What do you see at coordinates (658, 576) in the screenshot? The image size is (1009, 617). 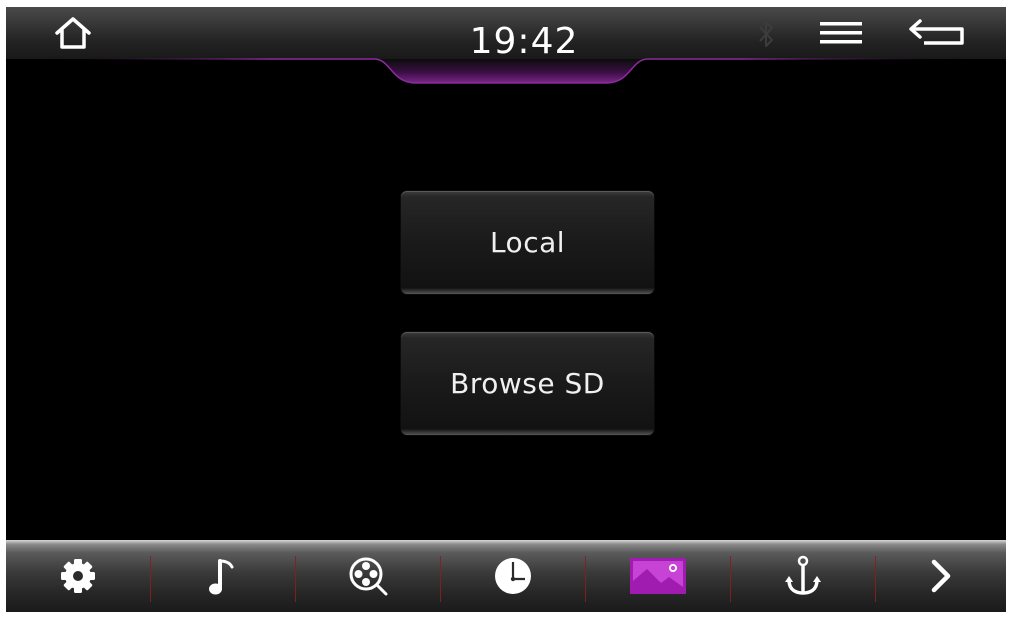 I see `gallery-icon` at bounding box center [658, 576].